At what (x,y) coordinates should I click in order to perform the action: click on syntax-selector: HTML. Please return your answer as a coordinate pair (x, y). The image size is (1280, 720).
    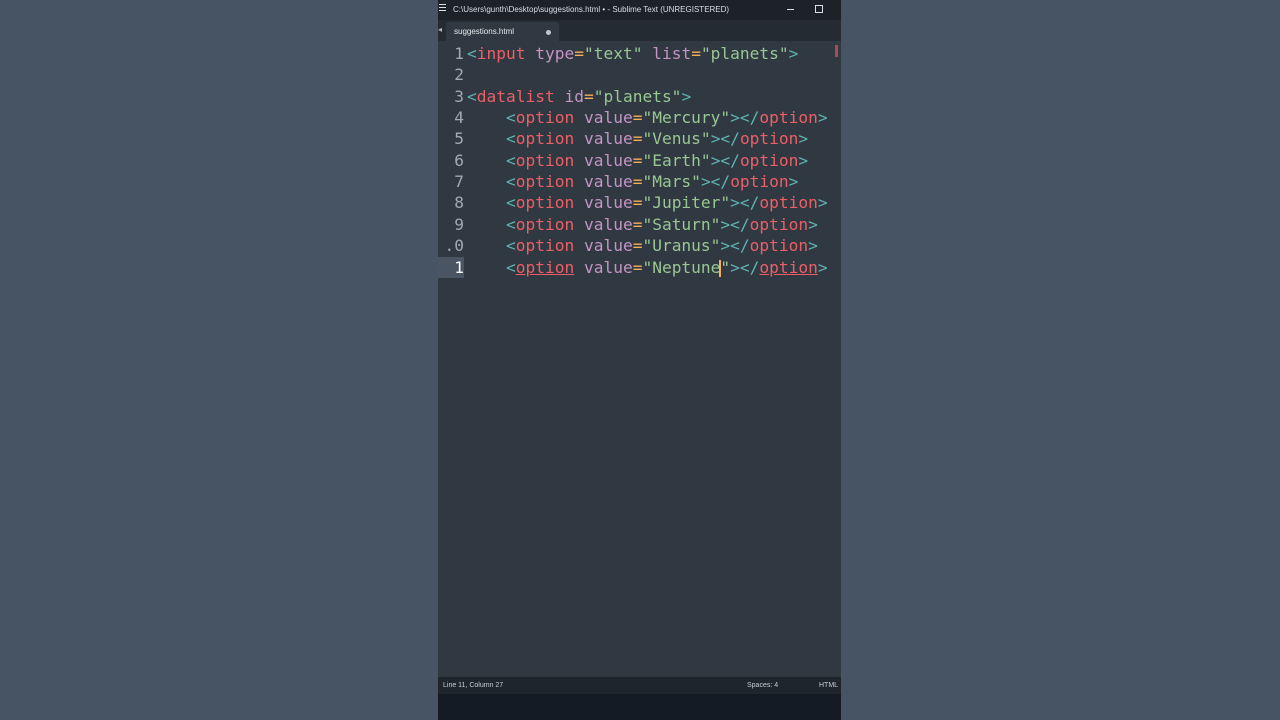
    Looking at the image, I should click on (828, 685).